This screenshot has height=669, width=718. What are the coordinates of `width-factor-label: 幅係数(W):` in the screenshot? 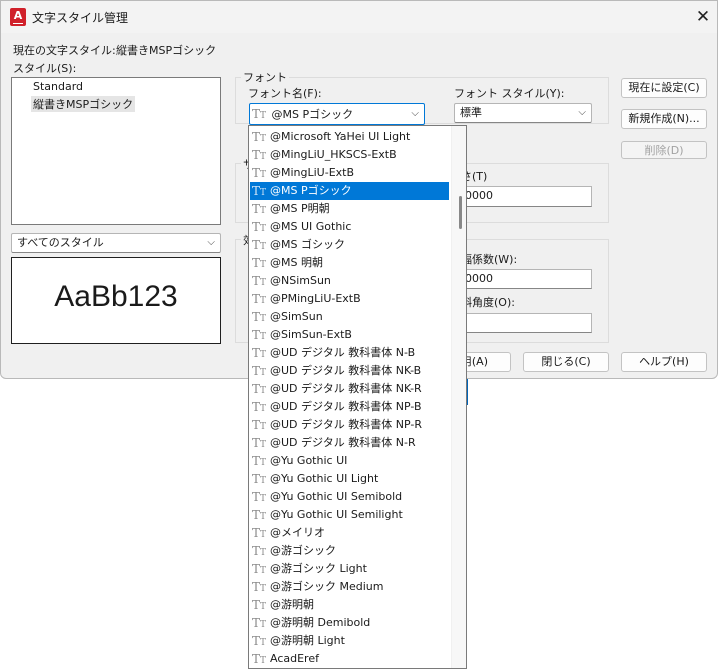 It's located at (489, 259).